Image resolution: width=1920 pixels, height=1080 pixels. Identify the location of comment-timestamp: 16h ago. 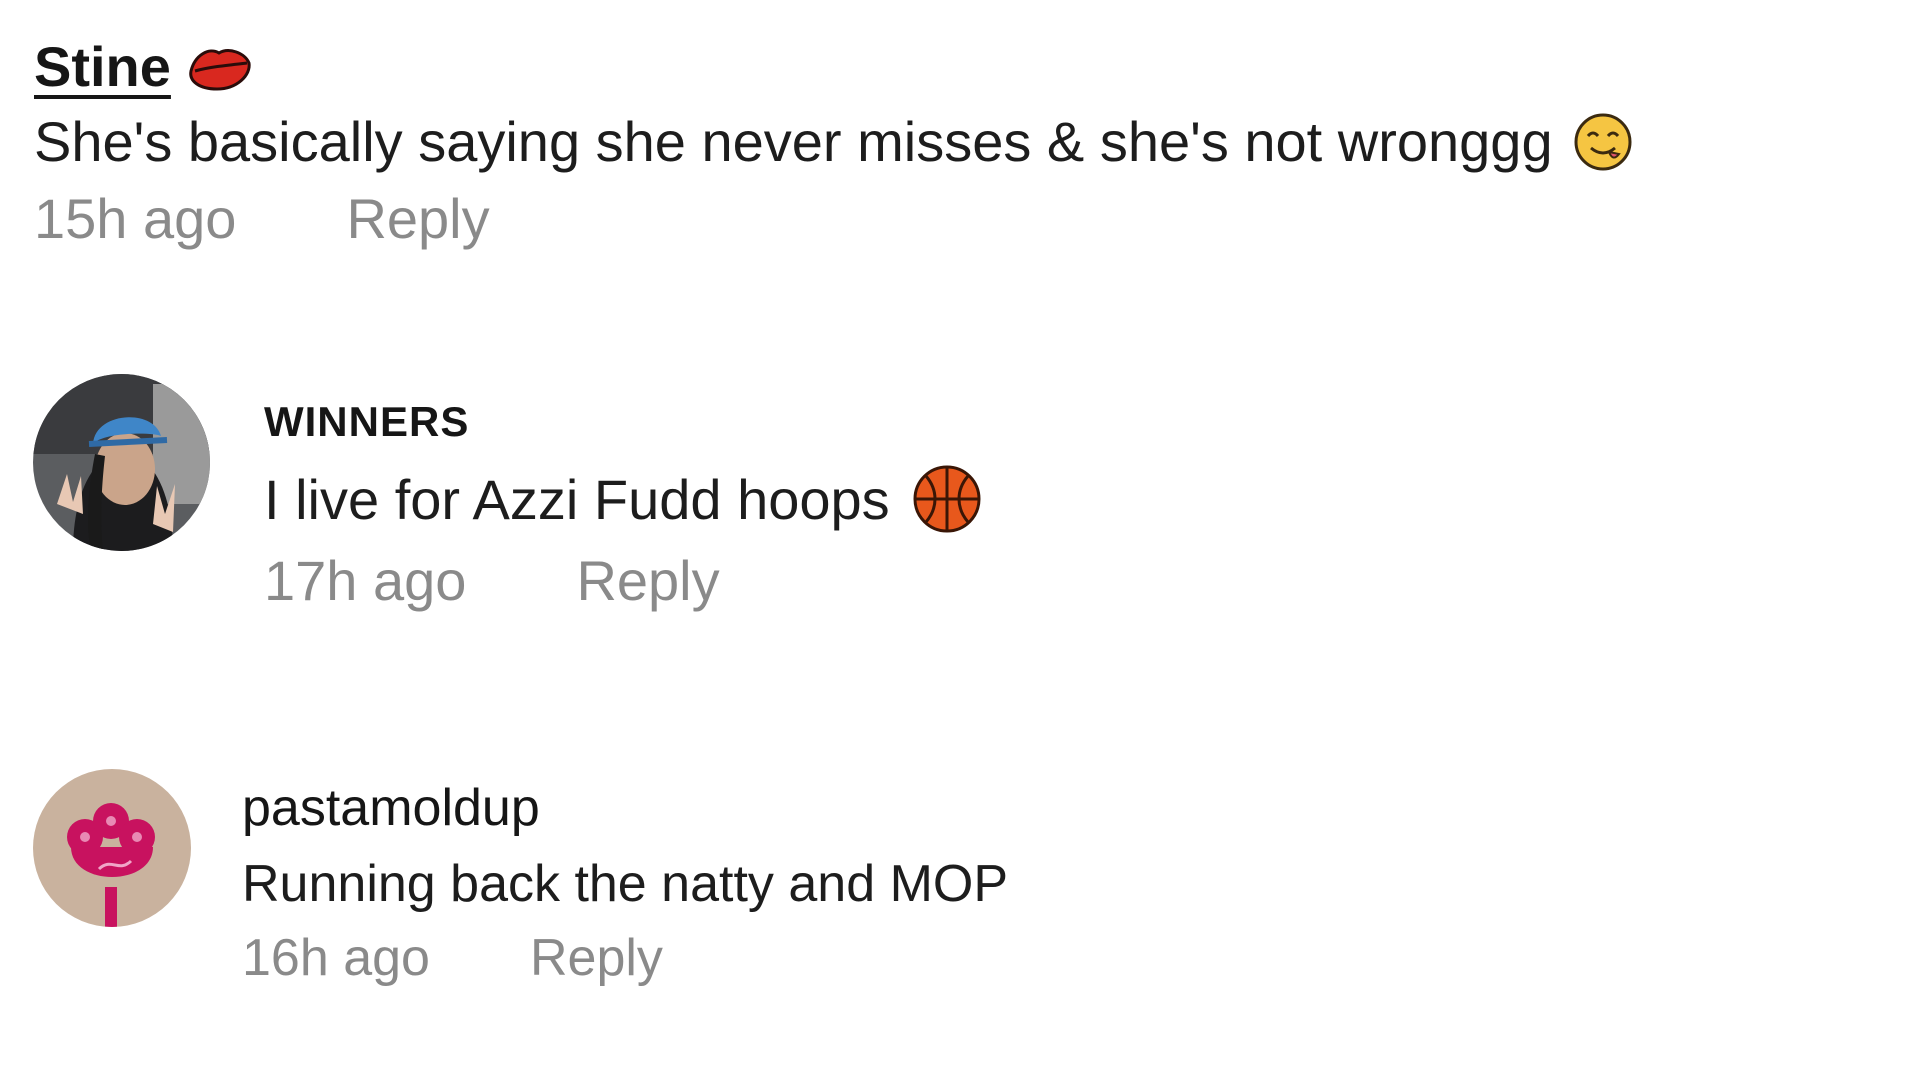
(336, 958).